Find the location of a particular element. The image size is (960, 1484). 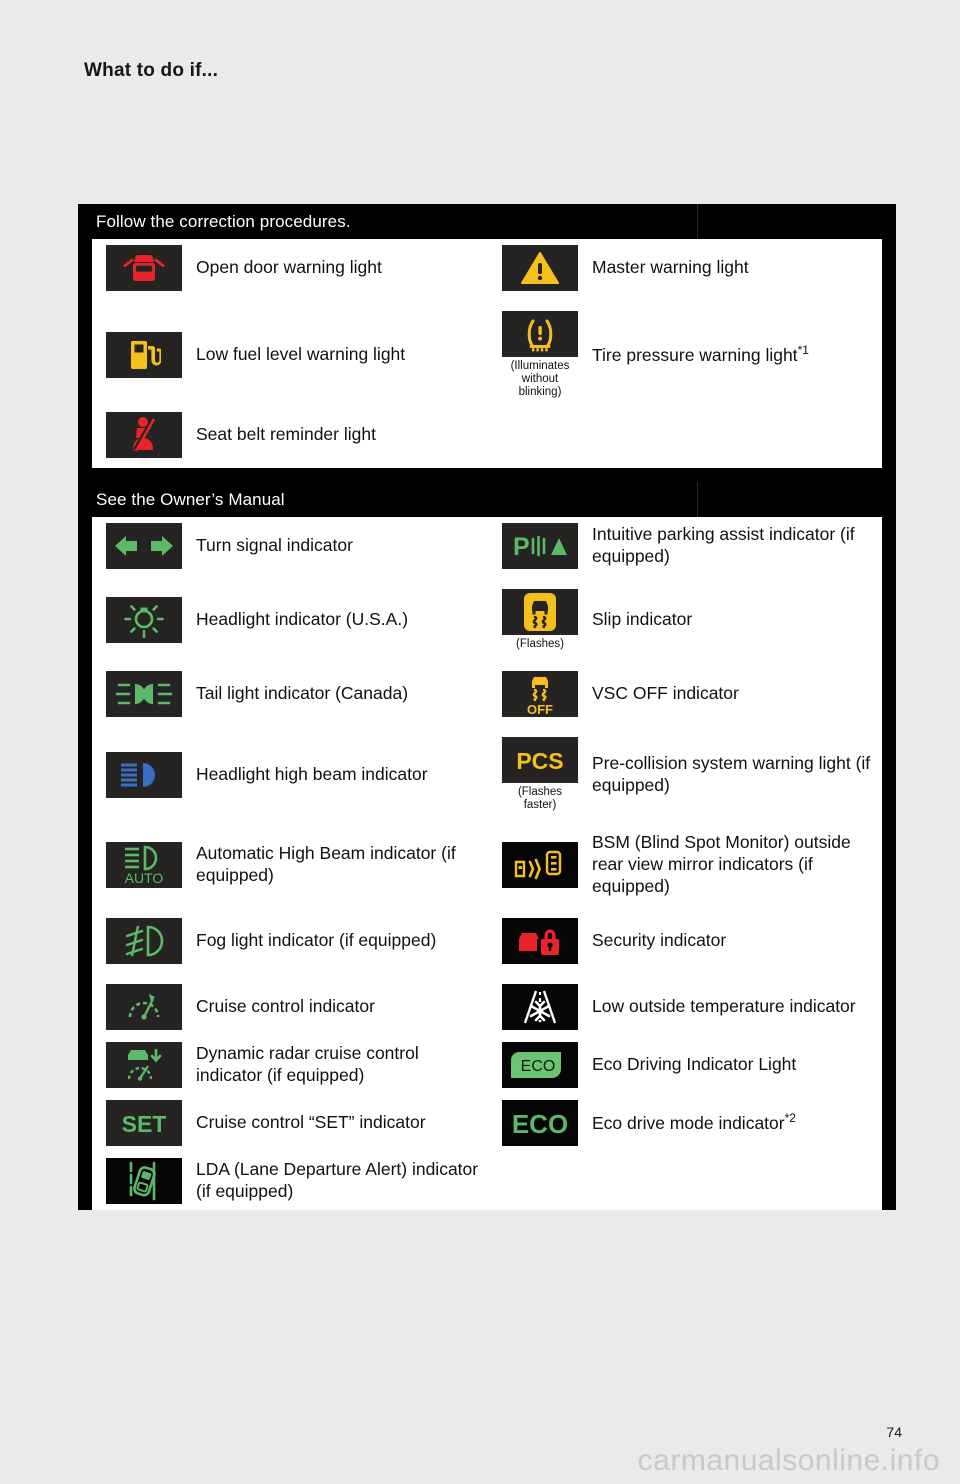

lda-icon is located at coordinates (144, 1180).